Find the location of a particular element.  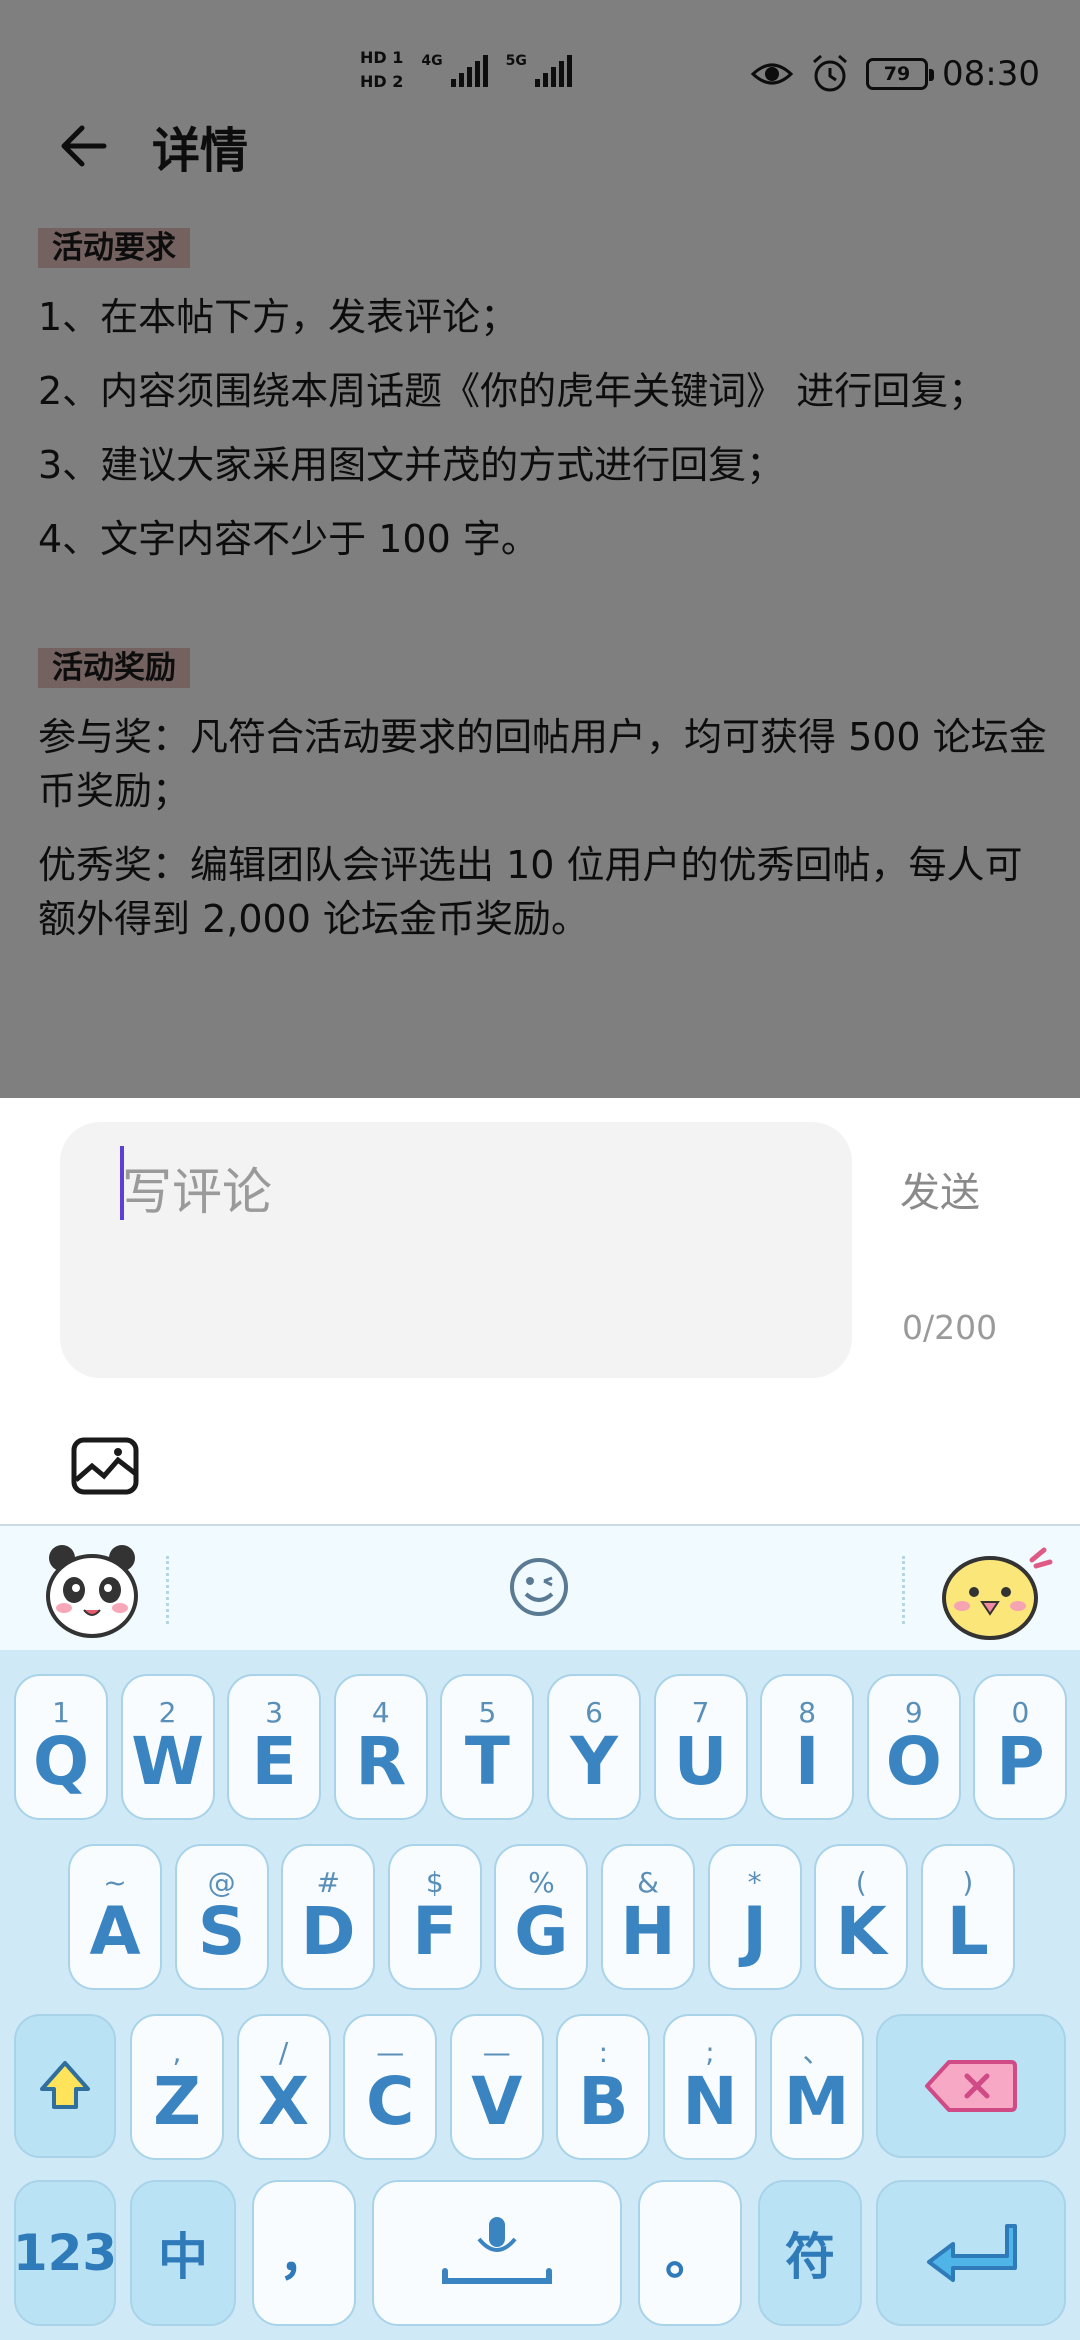

key-letter: C is located at coordinates (390, 2101).